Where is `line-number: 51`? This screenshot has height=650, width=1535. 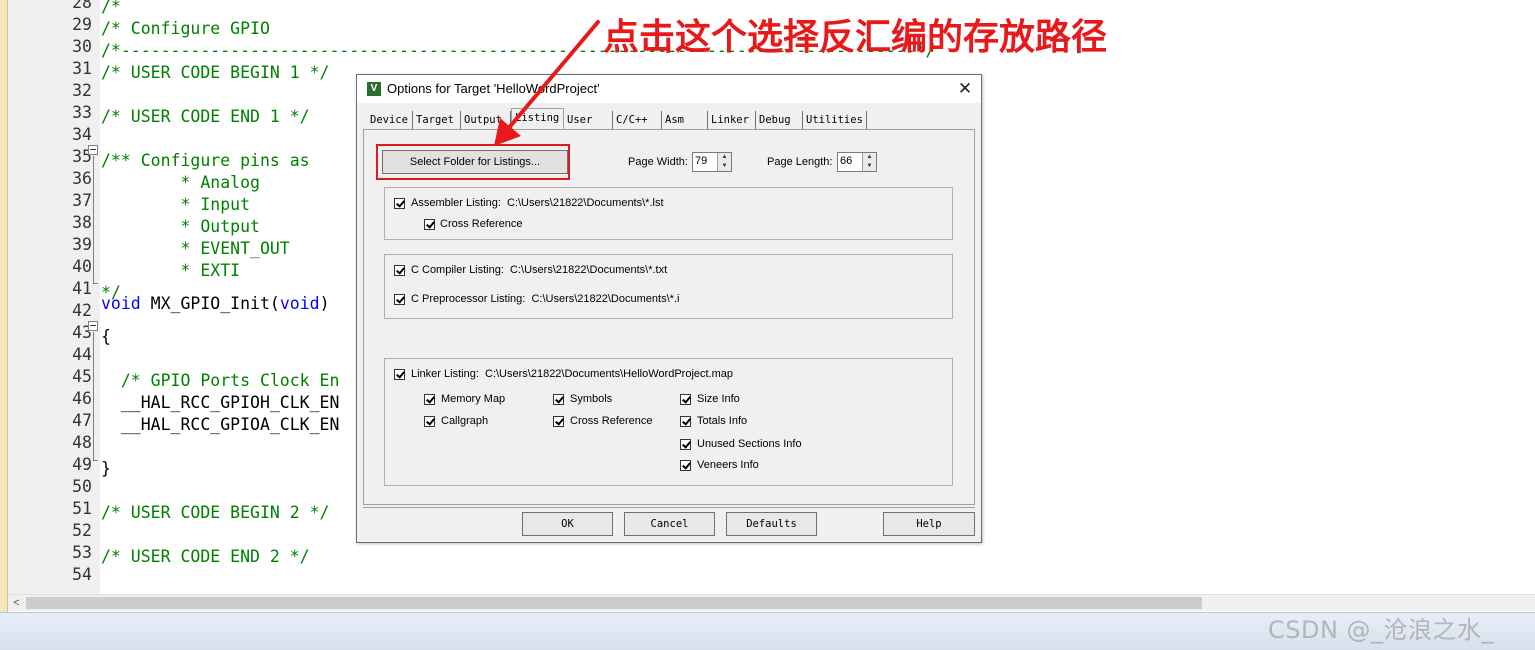
line-number: 51 is located at coordinates (82, 508).